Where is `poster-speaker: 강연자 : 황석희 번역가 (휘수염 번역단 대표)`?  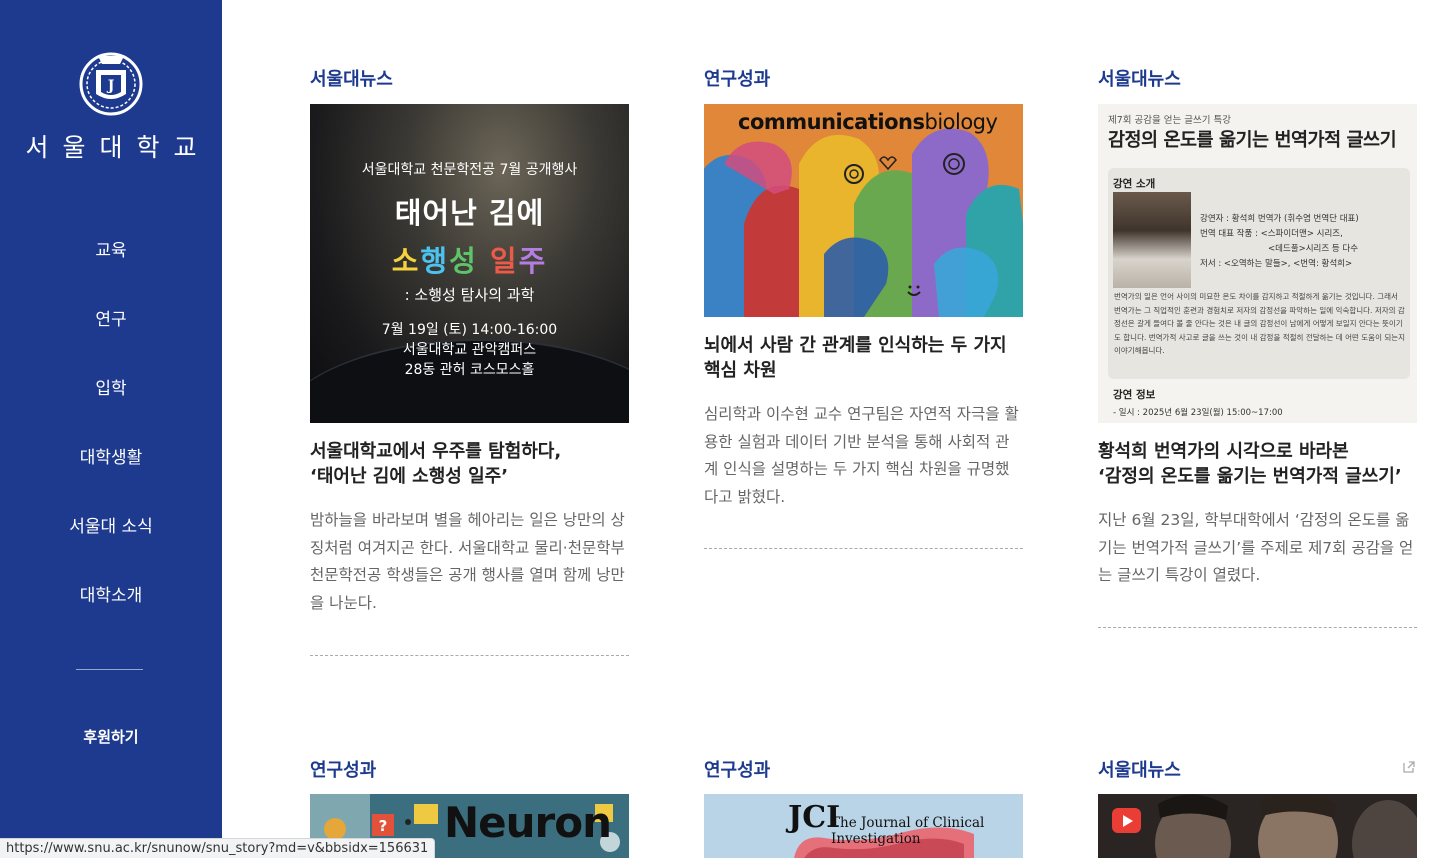
poster-speaker: 강연자 : 황석희 번역가 (휘수염 번역단 대표) is located at coordinates (1279, 219).